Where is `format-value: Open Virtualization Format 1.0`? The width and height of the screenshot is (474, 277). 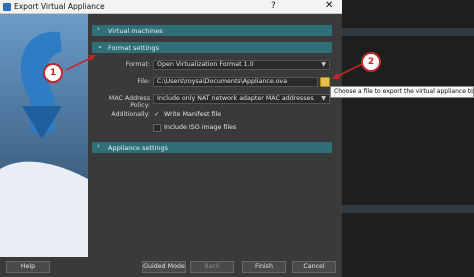 format-value: Open Virtualization Format 1.0 is located at coordinates (205, 64).